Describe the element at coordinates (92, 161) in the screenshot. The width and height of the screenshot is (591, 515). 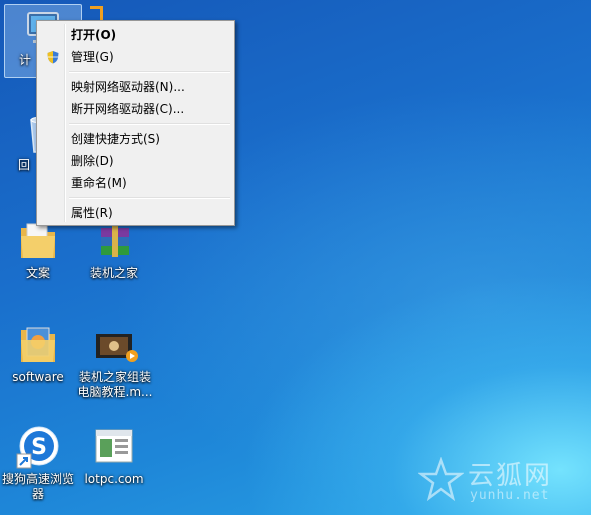
I see `menu-item-label: 删除(D)` at that location.